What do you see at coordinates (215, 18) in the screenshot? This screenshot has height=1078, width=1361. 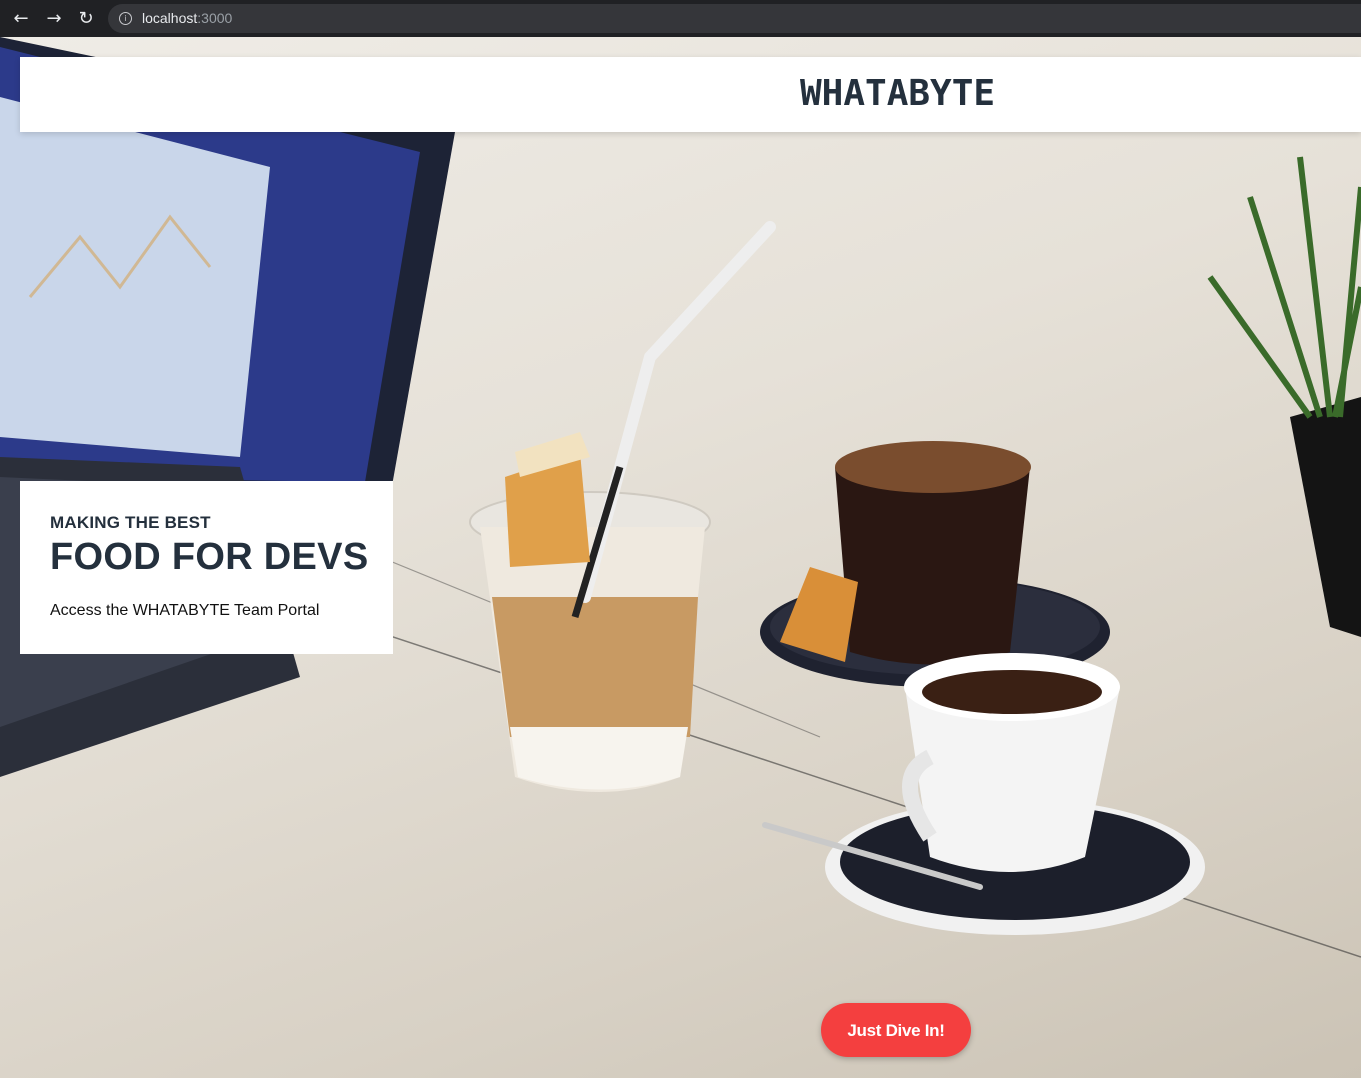 I see `url-port: :3000` at bounding box center [215, 18].